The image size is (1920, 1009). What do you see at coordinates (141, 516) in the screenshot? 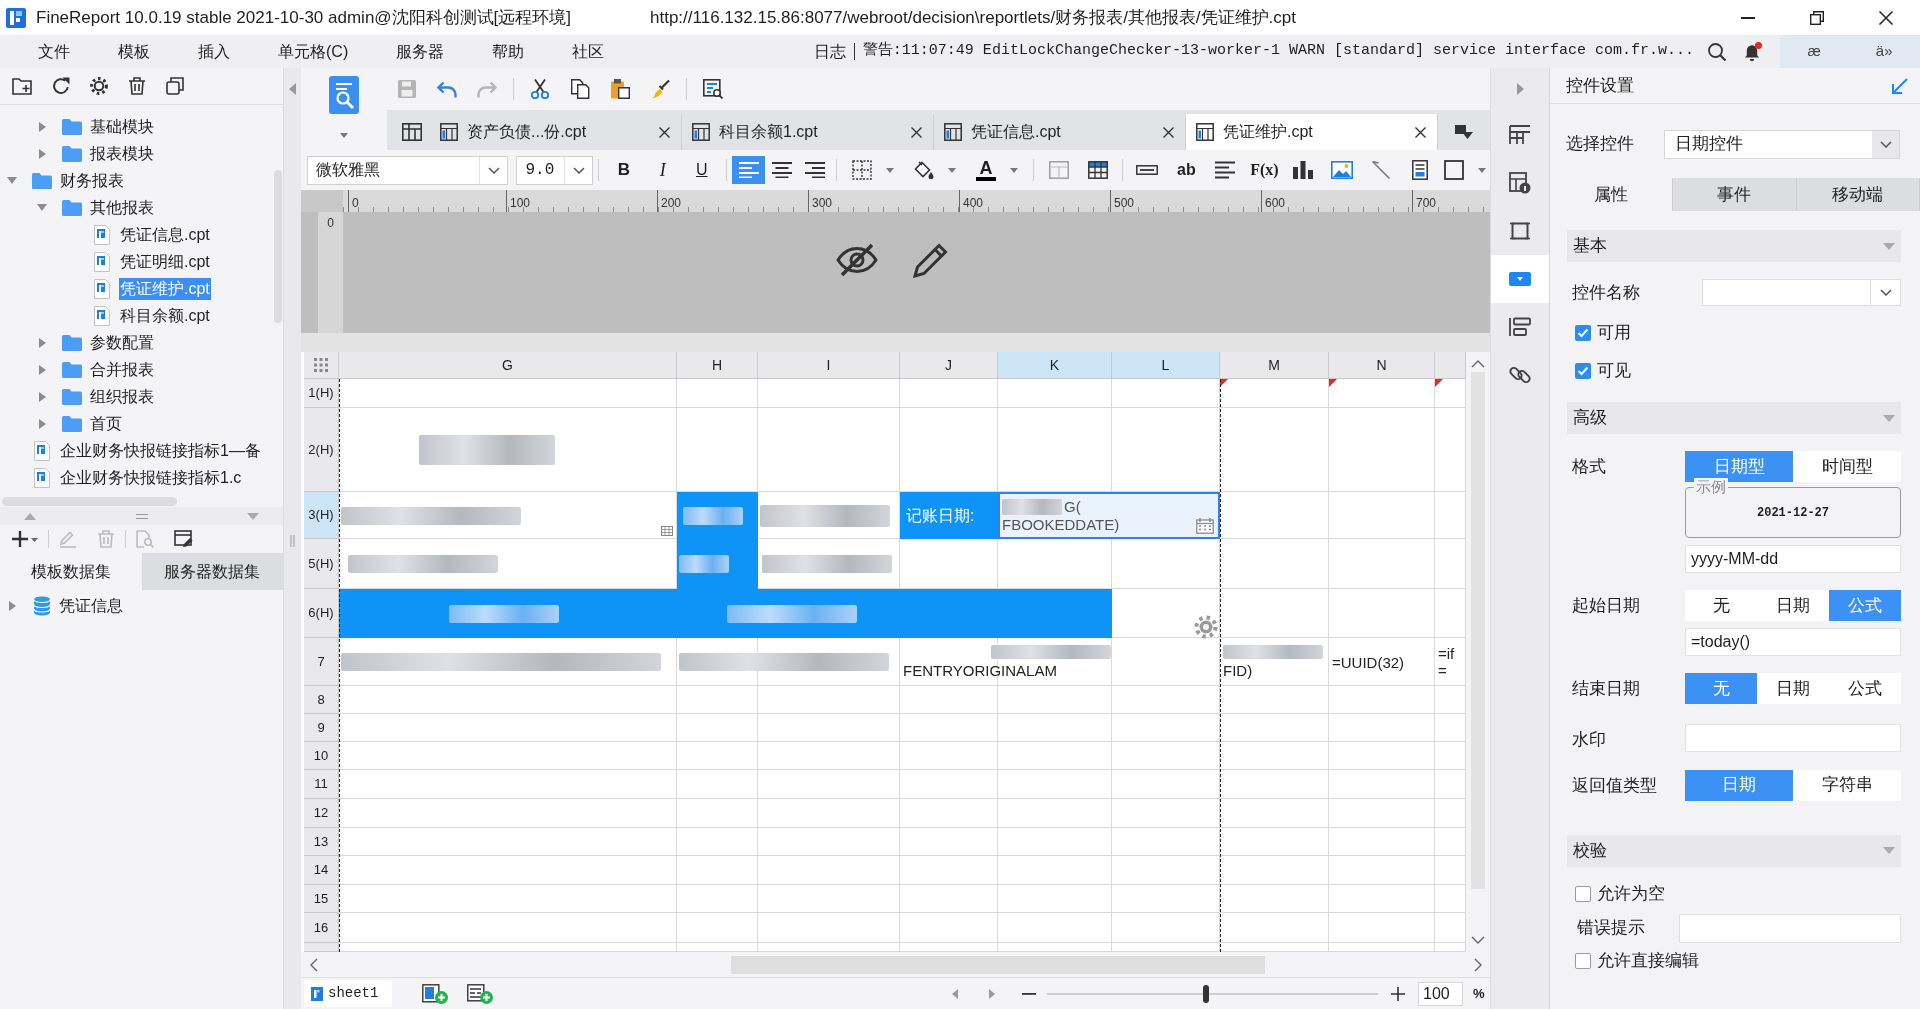
I see `grip-lines-icon` at bounding box center [141, 516].